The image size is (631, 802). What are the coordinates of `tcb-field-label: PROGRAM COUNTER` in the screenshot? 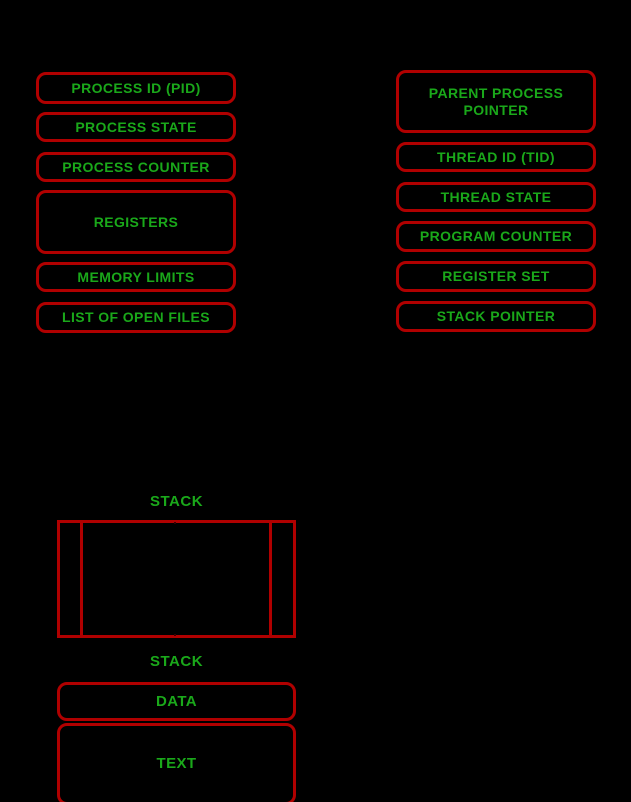 It's located at (496, 236).